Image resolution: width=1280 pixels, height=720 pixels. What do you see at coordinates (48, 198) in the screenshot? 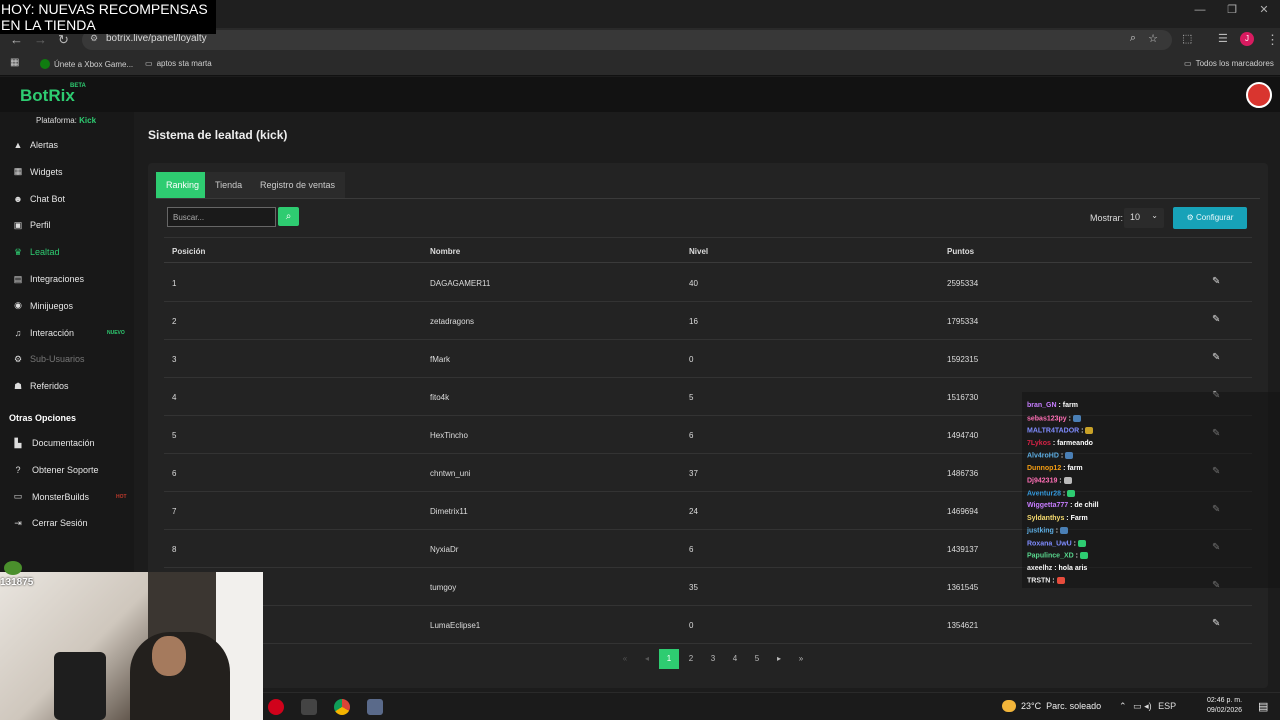
I see `sidebar-item-label: Chat Bot` at bounding box center [48, 198].